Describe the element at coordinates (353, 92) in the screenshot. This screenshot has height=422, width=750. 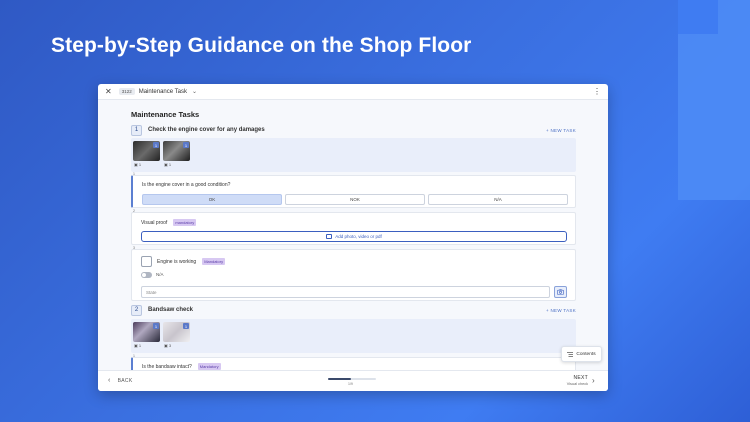
I see `window-topbar: ✕ 3122 Maintenance Task ⌄ ⋮` at that location.